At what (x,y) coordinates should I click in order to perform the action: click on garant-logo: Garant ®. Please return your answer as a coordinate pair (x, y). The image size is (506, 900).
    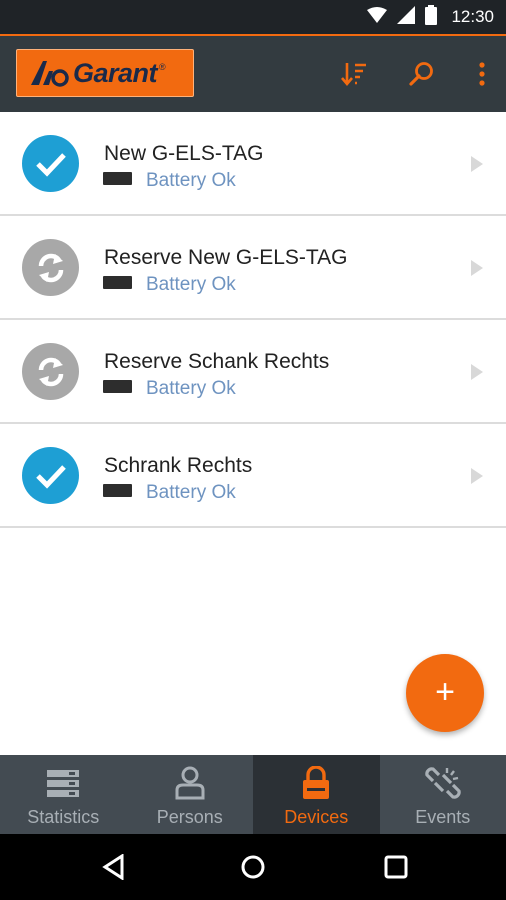
    Looking at the image, I should click on (105, 73).